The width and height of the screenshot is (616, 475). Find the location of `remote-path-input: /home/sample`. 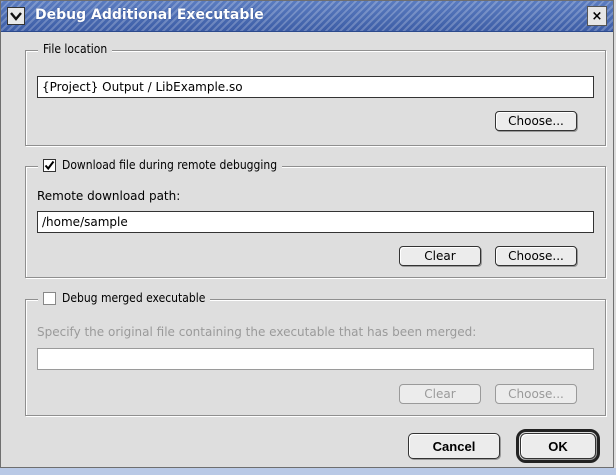

remote-path-input: /home/sample is located at coordinates (315, 222).